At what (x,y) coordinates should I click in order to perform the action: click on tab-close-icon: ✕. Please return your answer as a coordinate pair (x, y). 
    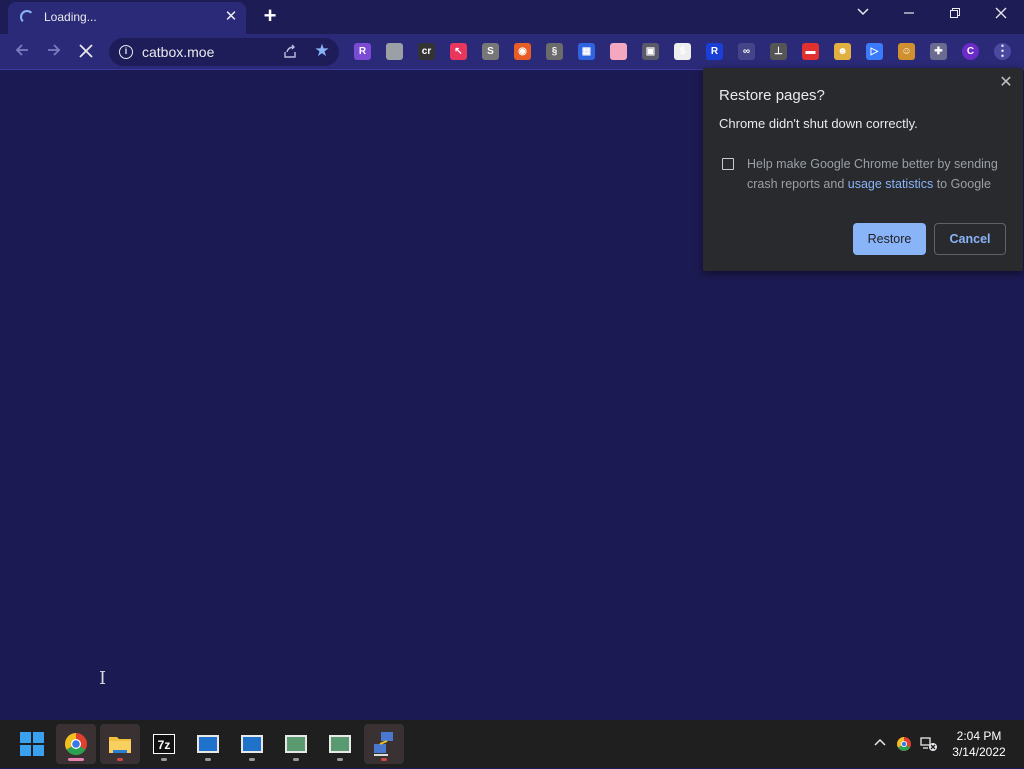
    Looking at the image, I should click on (231, 17).